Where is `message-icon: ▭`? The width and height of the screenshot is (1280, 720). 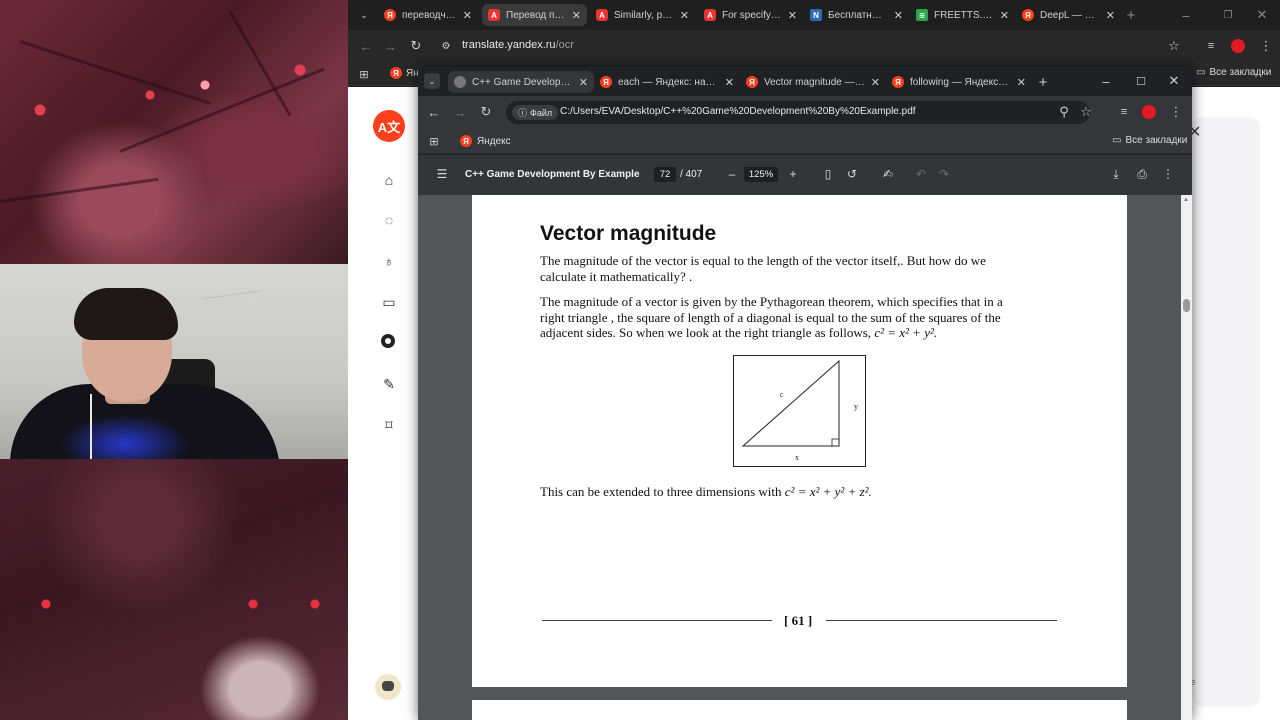
message-icon: ▭ is located at coordinates (389, 302).